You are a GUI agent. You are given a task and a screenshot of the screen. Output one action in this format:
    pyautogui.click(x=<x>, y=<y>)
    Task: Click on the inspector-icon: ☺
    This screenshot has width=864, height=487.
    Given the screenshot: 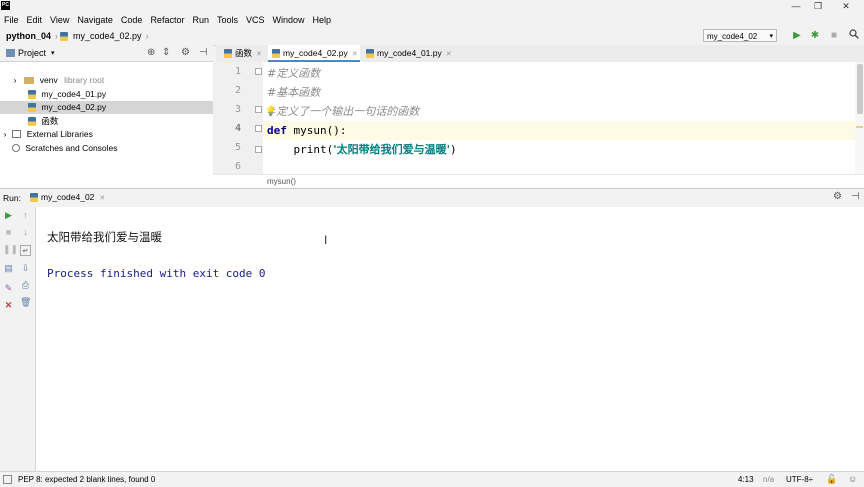 What is the action you would take?
    pyautogui.click(x=852, y=479)
    